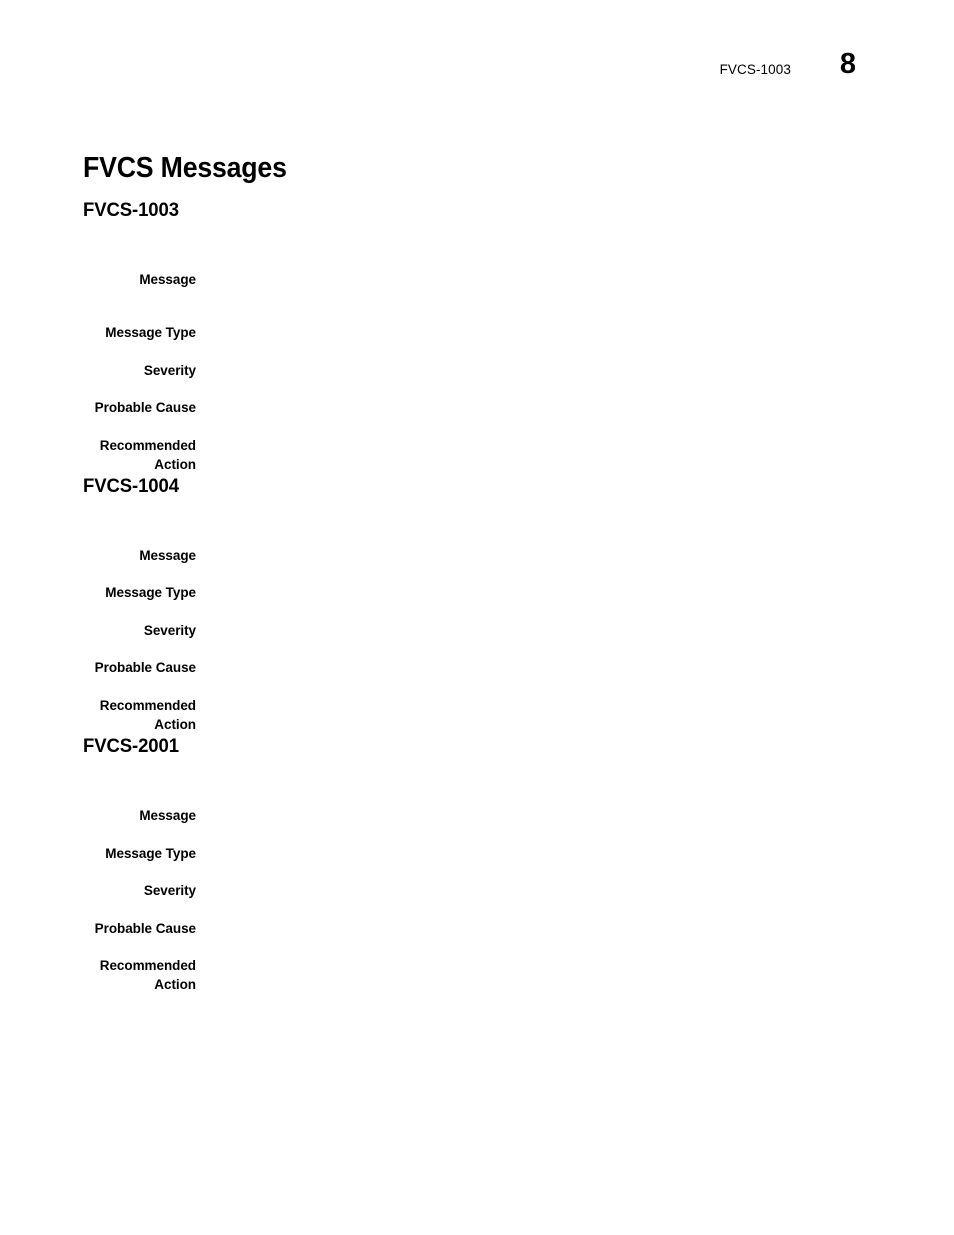  What do you see at coordinates (131, 486) in the screenshot?
I see `section-heading-fvcs-1004: FVCS-1004` at bounding box center [131, 486].